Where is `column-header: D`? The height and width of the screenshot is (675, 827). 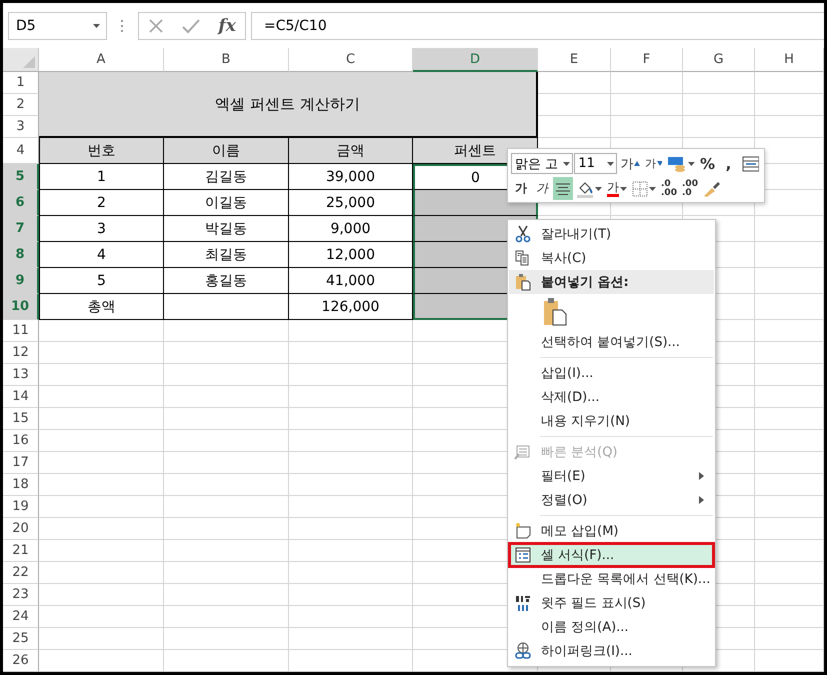 column-header: D is located at coordinates (475, 60).